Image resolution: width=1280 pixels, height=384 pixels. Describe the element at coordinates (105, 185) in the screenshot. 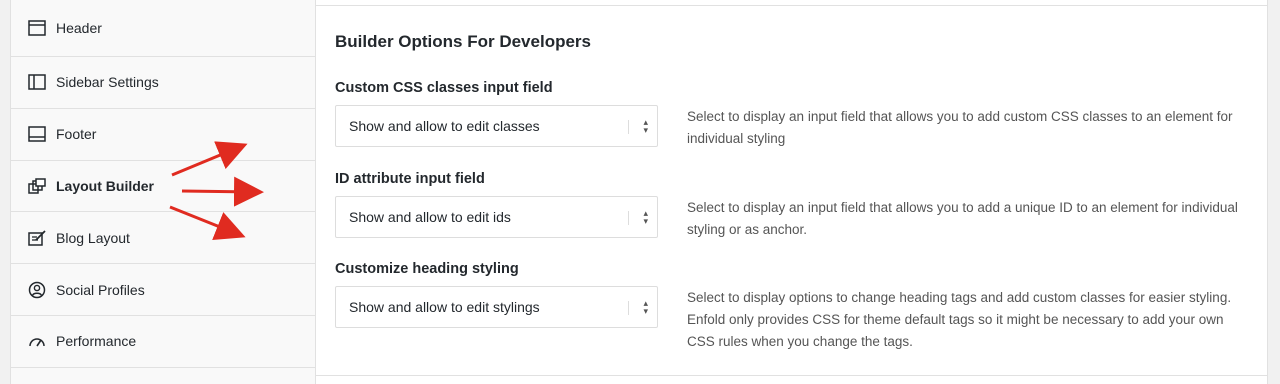

I see `sidebar-item-label: Layout Builder` at that location.